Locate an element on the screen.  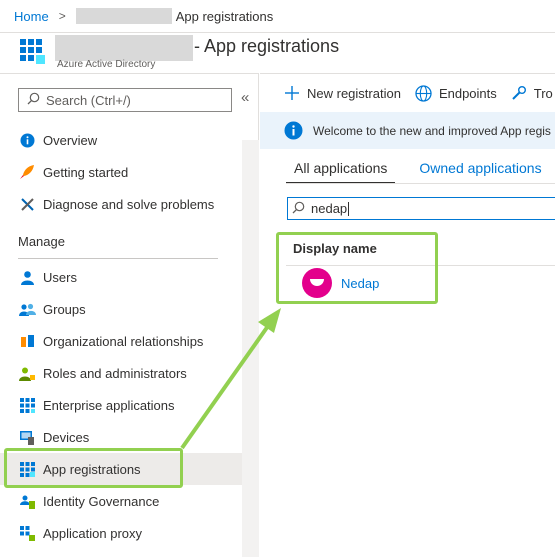
text-cursor is located at coordinates (349, 208).